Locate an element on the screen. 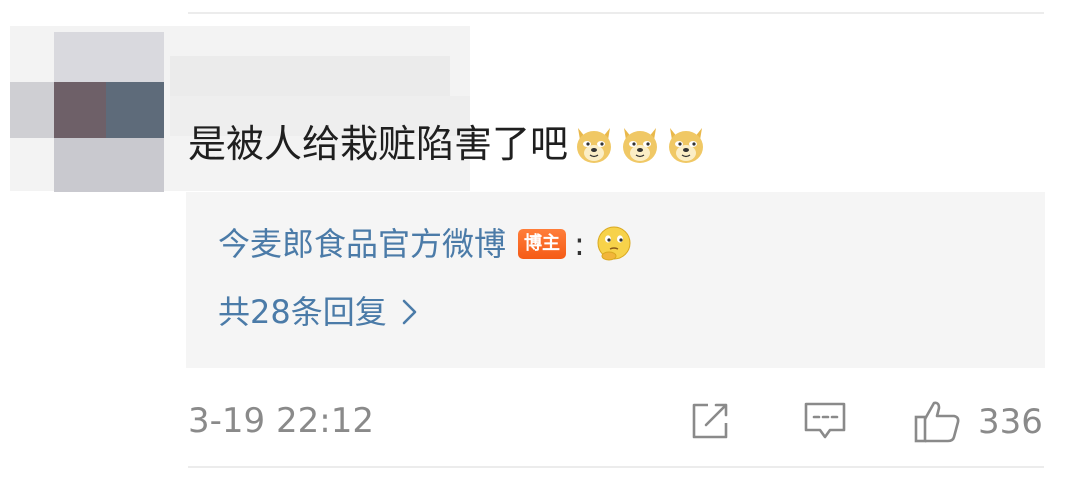 The width and height of the screenshot is (1080, 491). reply-colon: : is located at coordinates (579, 244).